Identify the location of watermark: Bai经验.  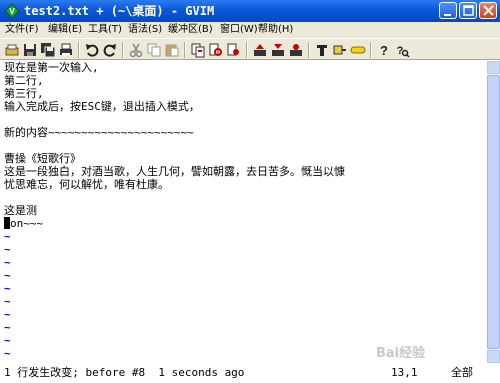
(401, 353).